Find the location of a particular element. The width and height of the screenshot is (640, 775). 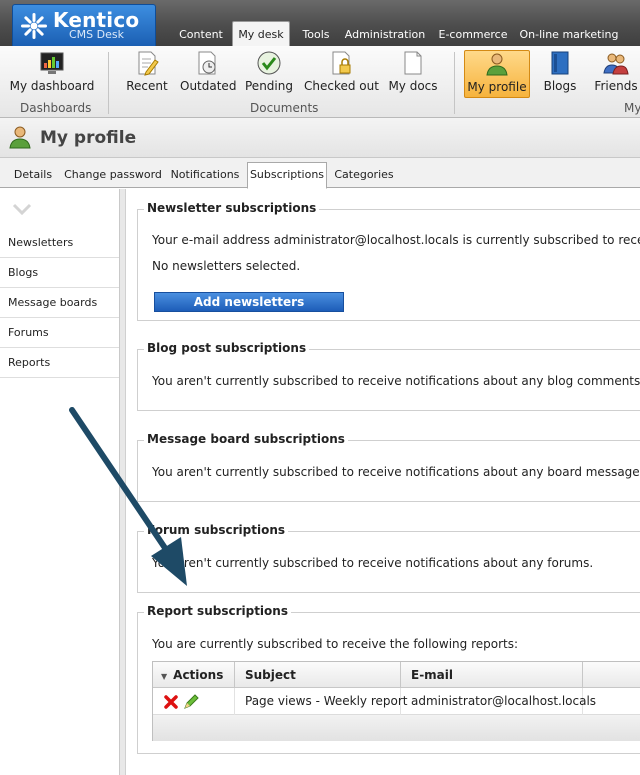

actions-header-label: Actions is located at coordinates (198, 675).